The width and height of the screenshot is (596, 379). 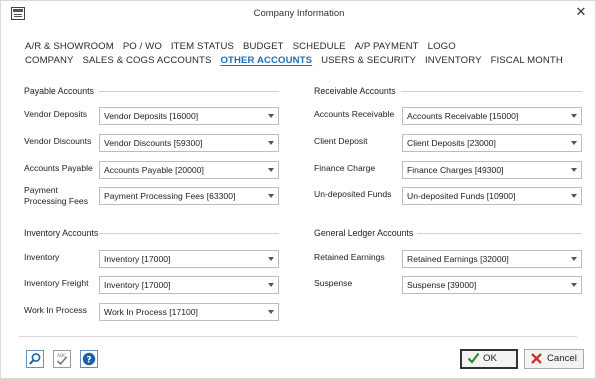 What do you see at coordinates (536, 358) in the screenshot?
I see `cancel-icon` at bounding box center [536, 358].